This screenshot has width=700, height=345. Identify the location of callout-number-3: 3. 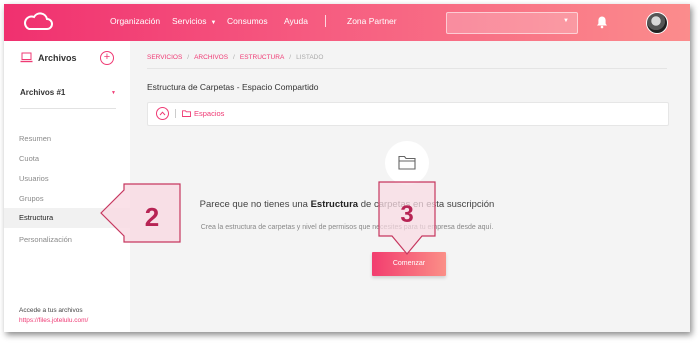
(406, 214).